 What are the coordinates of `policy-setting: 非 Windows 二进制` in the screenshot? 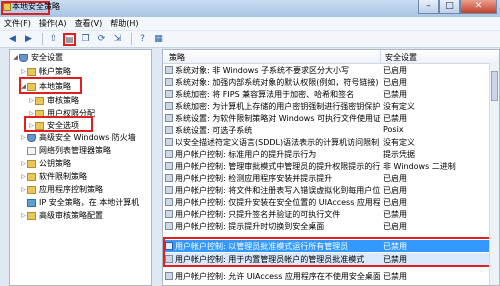 It's located at (419, 166).